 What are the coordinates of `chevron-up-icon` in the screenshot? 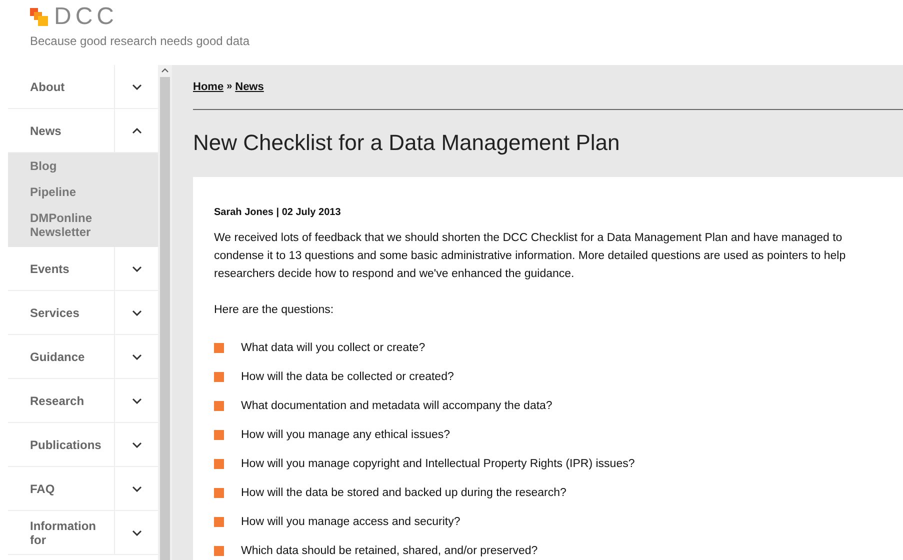 It's located at (137, 131).